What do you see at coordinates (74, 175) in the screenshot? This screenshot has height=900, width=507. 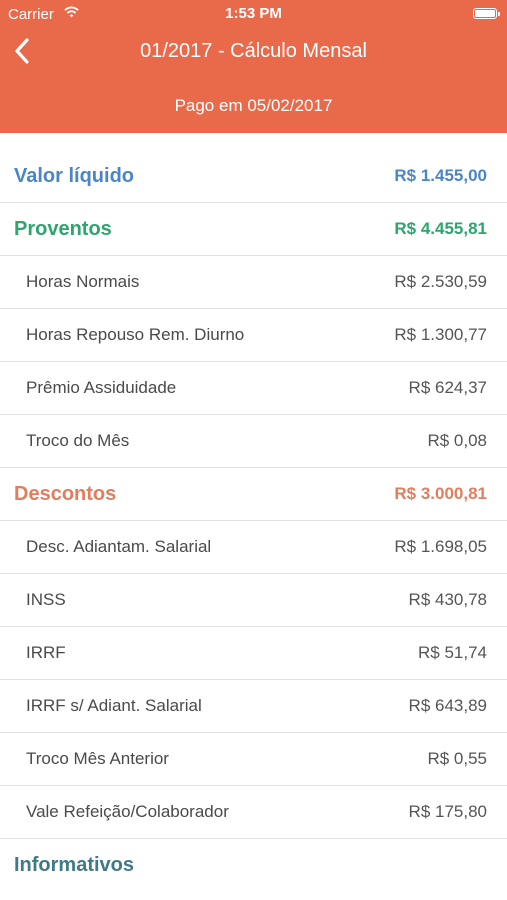 I see `valor-liquido-label: Valor líquido` at bounding box center [74, 175].